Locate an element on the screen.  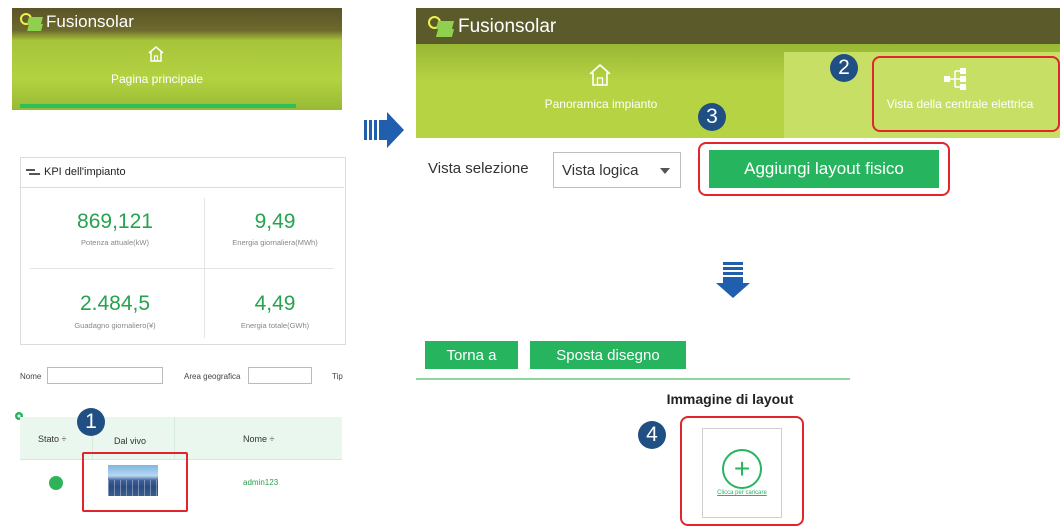
filter-area-input is located at coordinates (280, 375).